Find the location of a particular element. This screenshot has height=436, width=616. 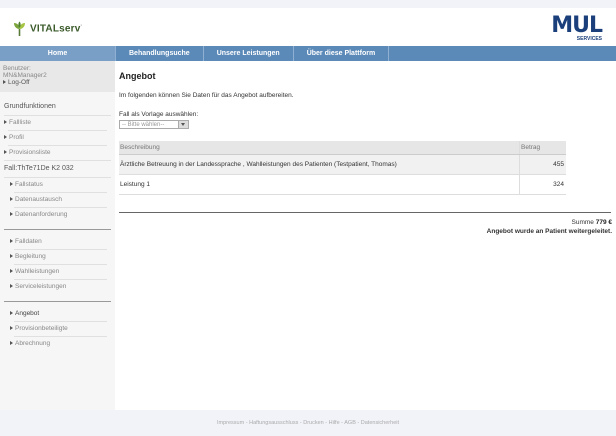

table-row: Leistung 1 324 is located at coordinates (342, 184).